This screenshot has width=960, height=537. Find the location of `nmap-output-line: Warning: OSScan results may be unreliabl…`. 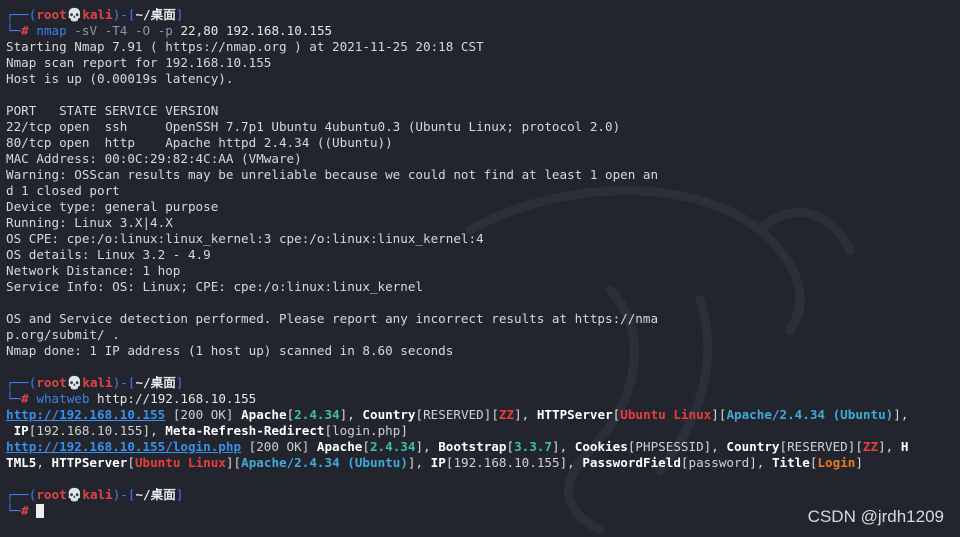

nmap-output-line: Warning: OSScan results may be unreliabl… is located at coordinates (332, 174).